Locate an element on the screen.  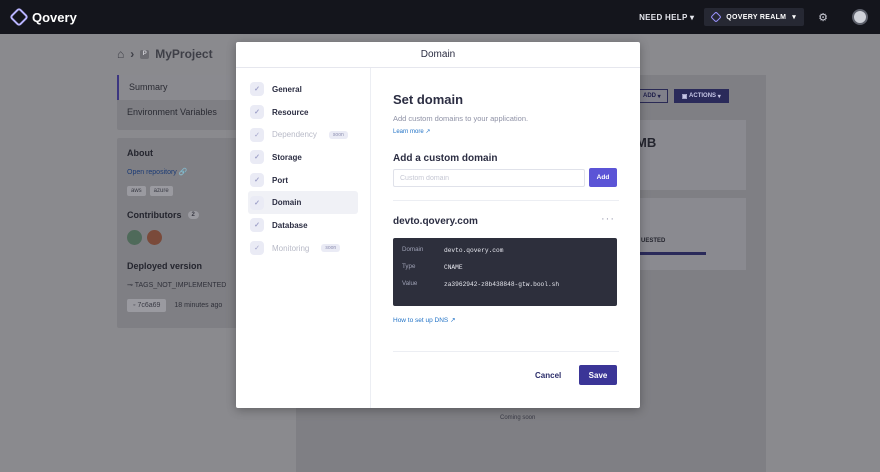
sidebar-item-resource: ✓ Resource is located at coordinates (303, 112).